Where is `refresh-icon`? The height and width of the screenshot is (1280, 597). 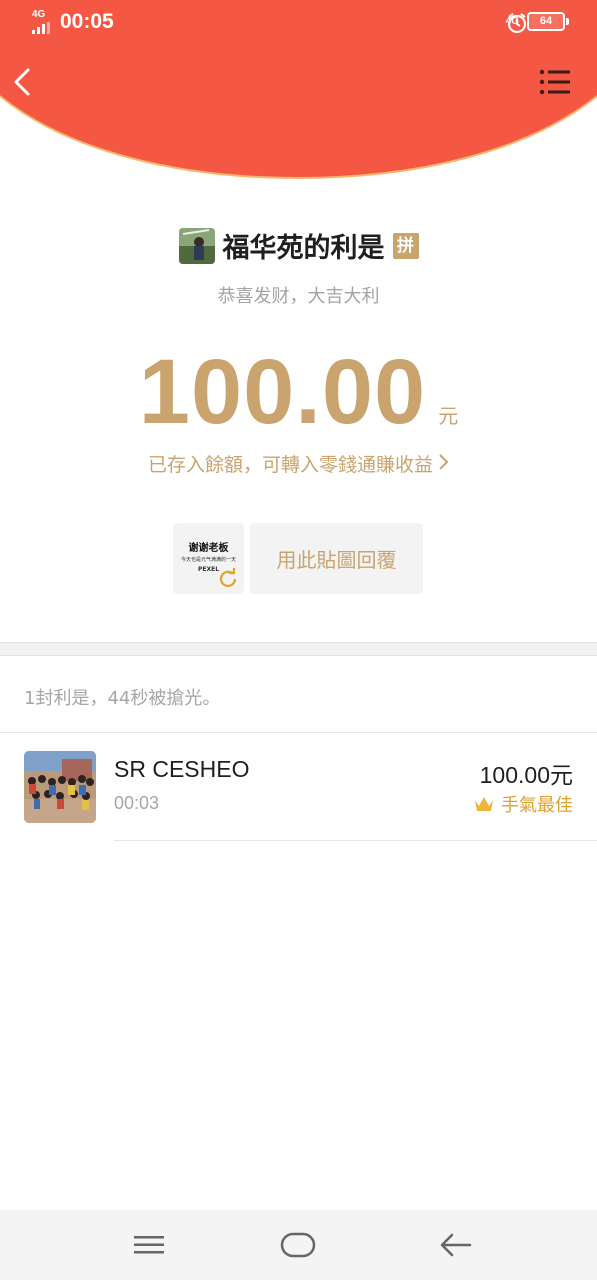 refresh-icon is located at coordinates (228, 578).